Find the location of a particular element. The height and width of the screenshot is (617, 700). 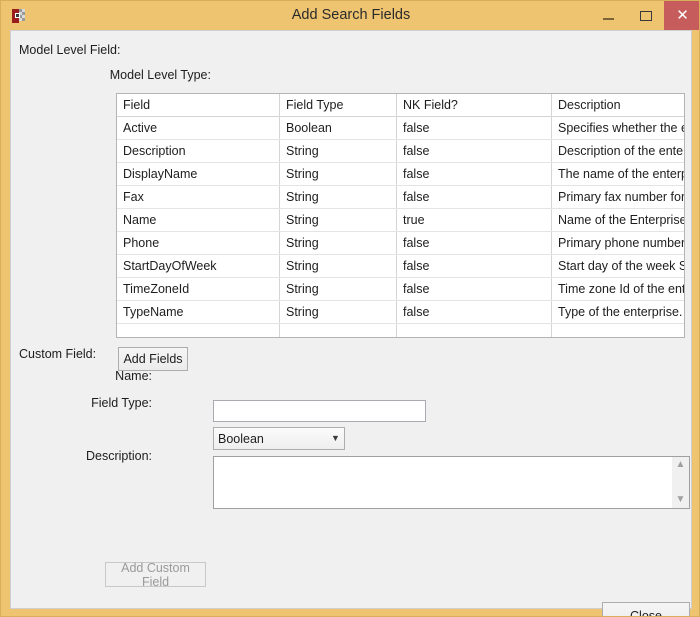

column-header-nk-field: NK Field? is located at coordinates (474, 105).